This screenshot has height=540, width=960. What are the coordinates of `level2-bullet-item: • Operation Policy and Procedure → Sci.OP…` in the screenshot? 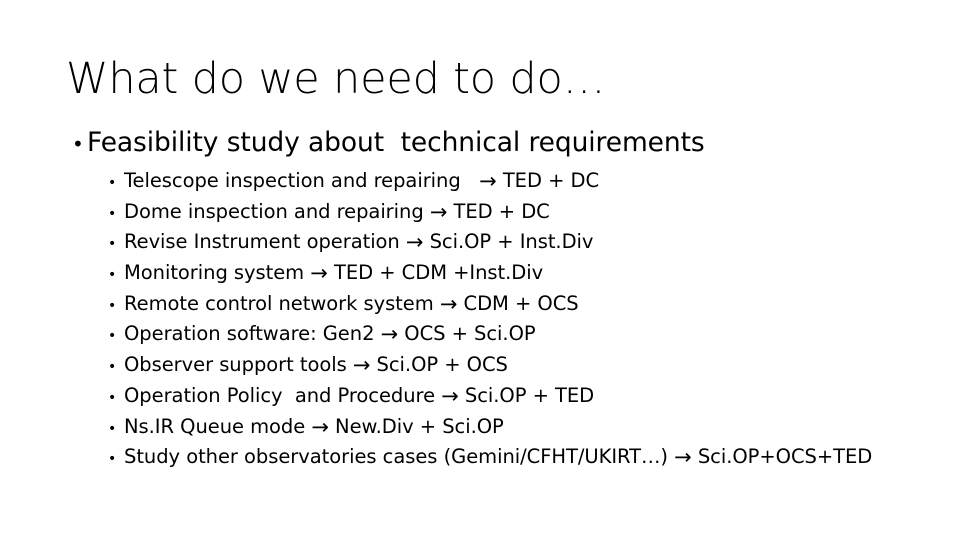 It's located at (523, 396).